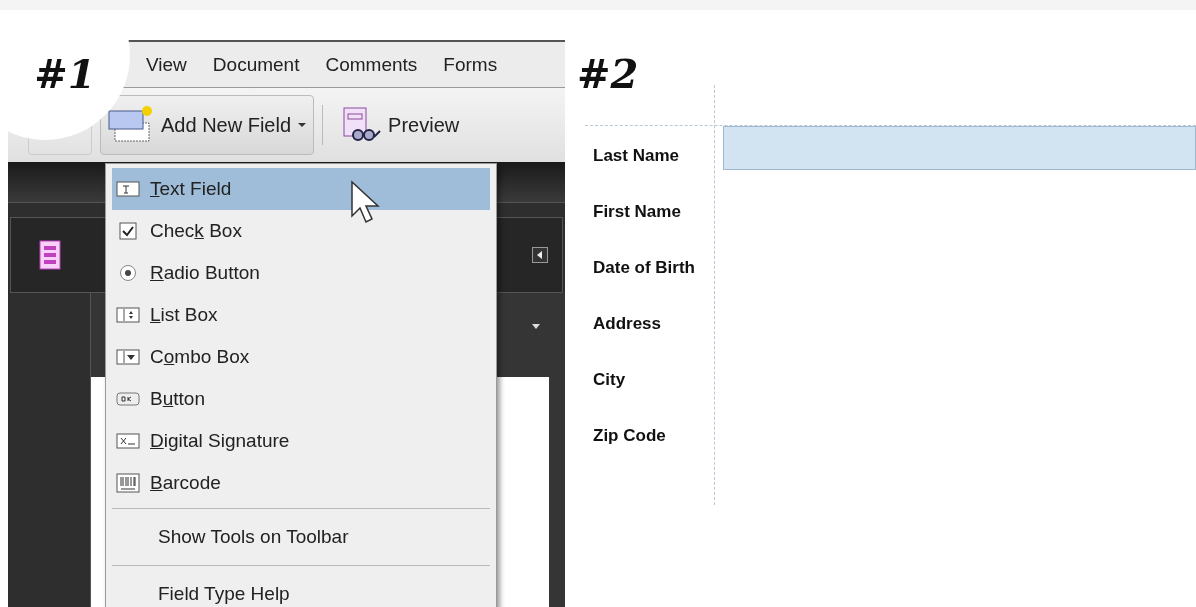  Describe the element at coordinates (301, 357) in the screenshot. I see `menu-item: Combo Box` at that location.